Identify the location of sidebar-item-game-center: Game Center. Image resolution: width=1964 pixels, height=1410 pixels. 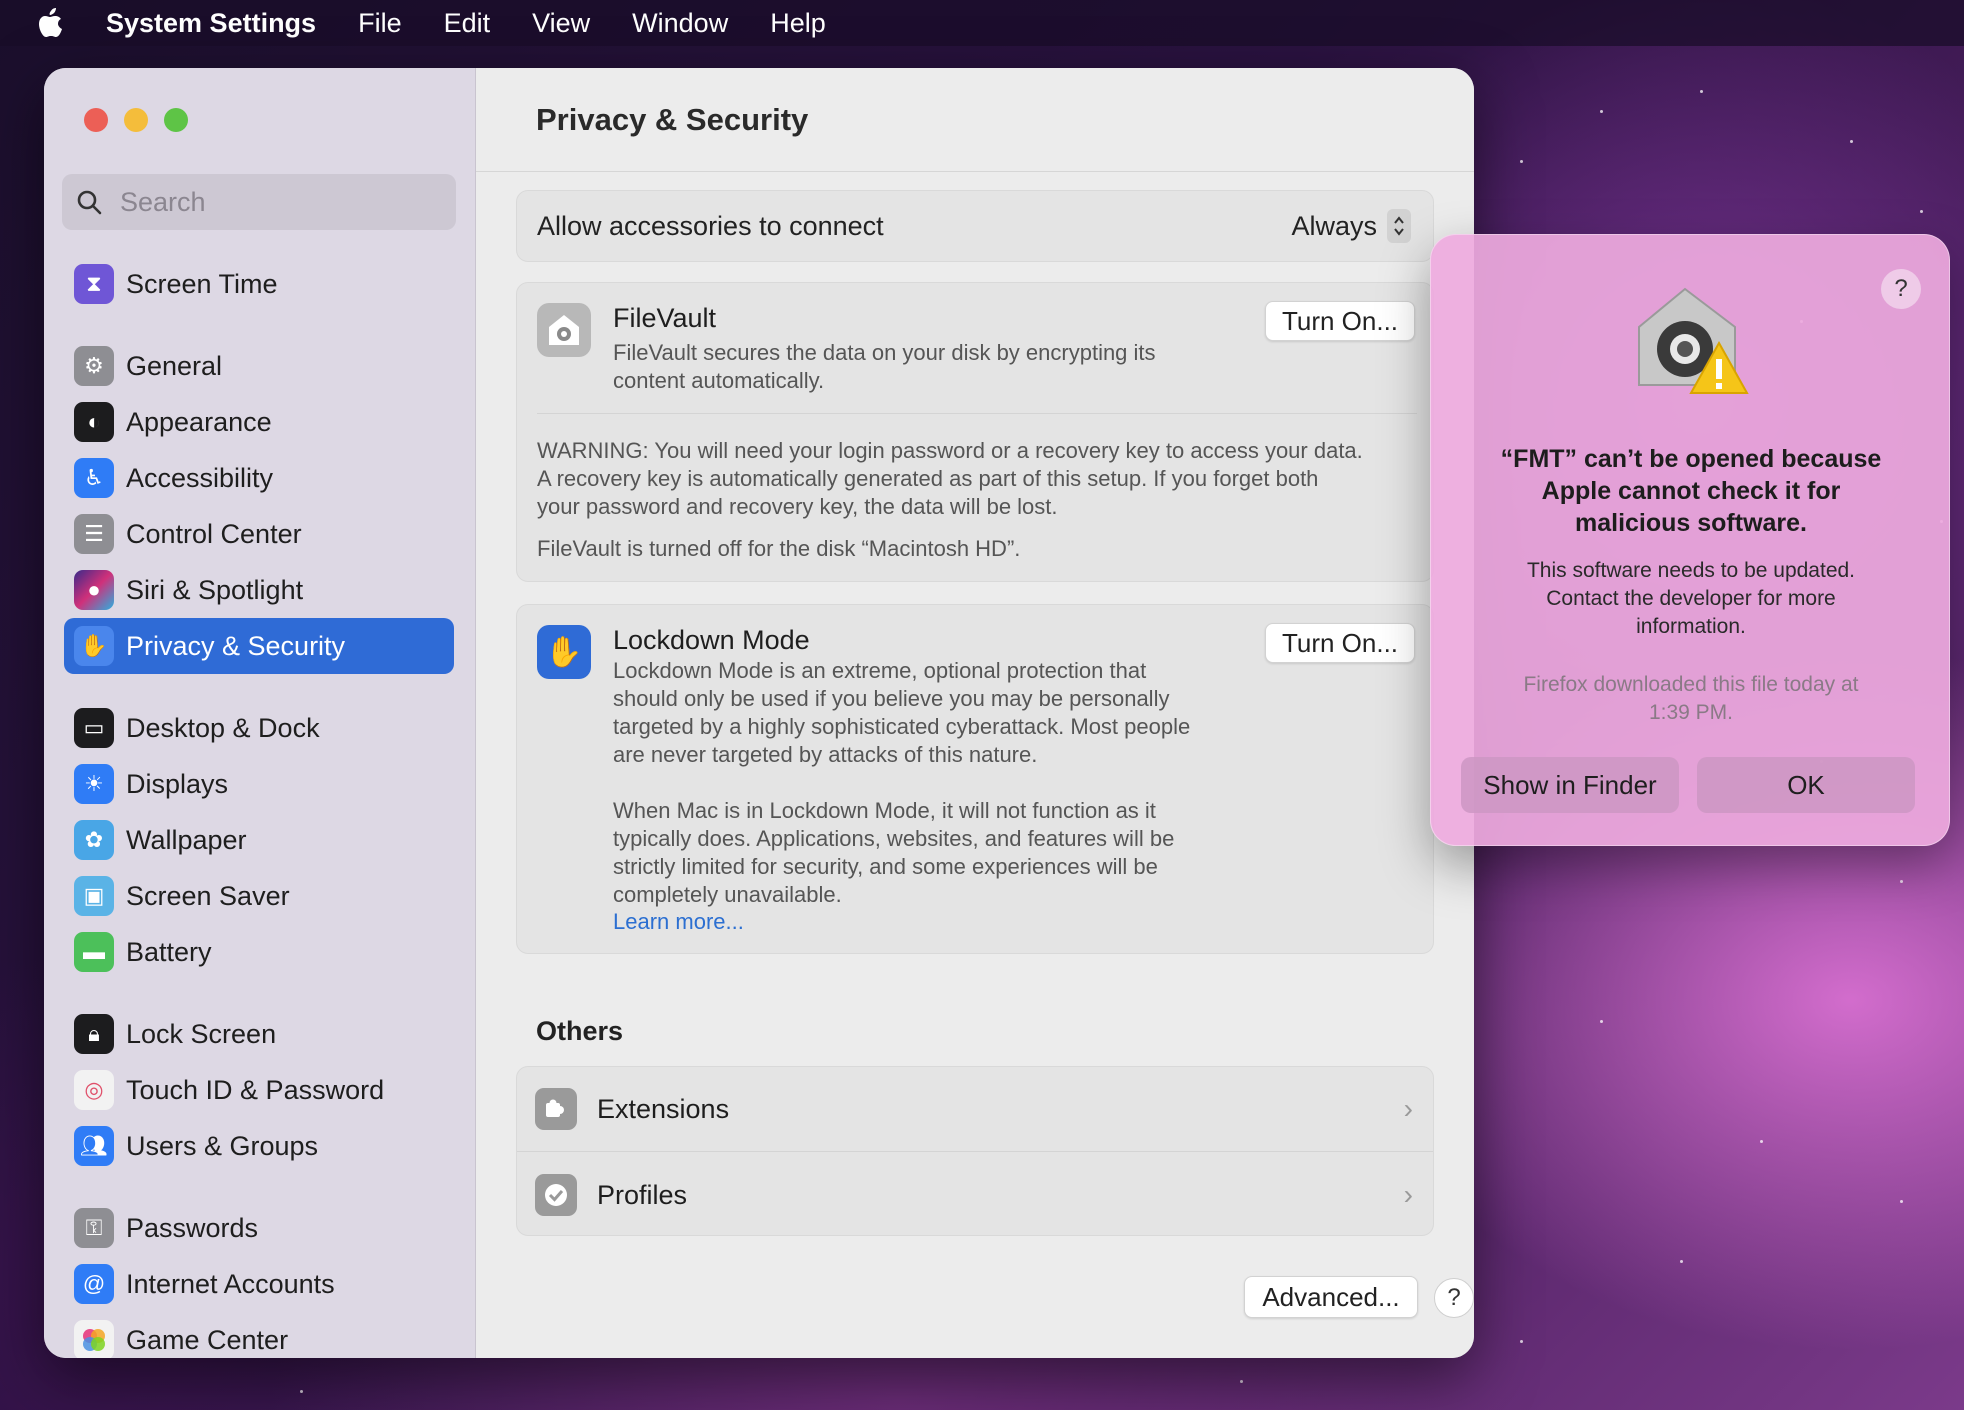
(259, 1335).